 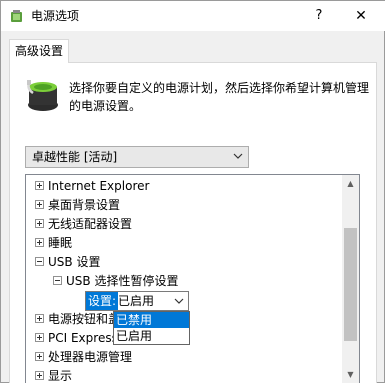 What do you see at coordinates (39, 51) in the screenshot?
I see `tab-advanced-settings: 高级设置` at bounding box center [39, 51].